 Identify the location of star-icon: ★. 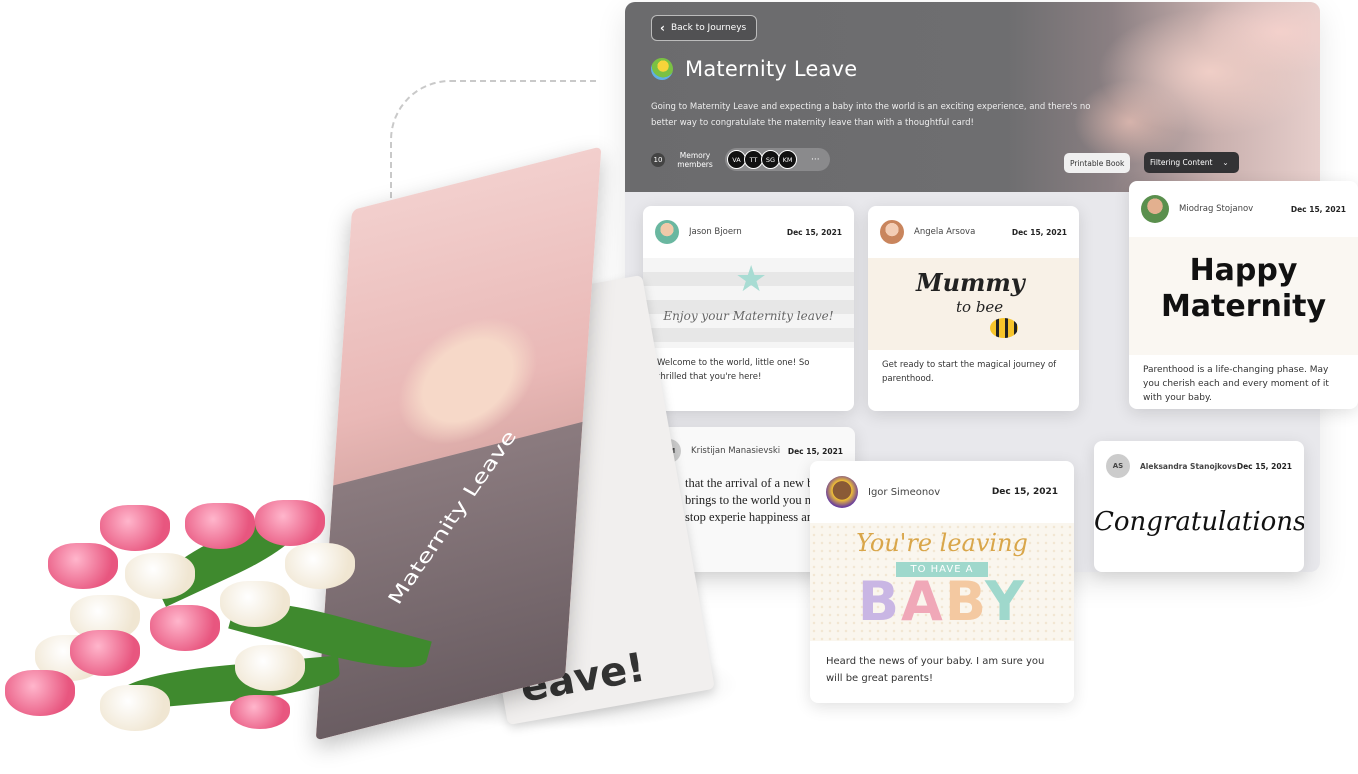
(751, 279).